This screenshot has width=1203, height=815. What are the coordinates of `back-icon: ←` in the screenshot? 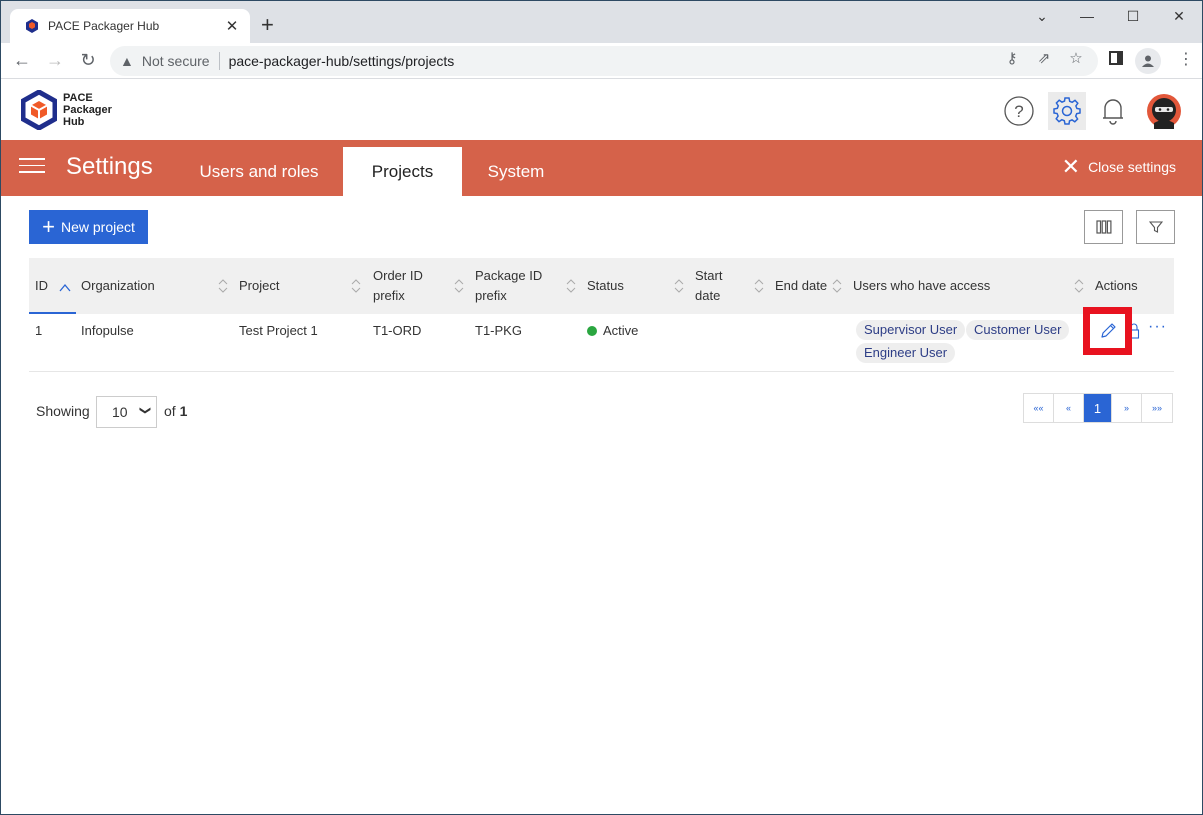 It's located at (22, 60).